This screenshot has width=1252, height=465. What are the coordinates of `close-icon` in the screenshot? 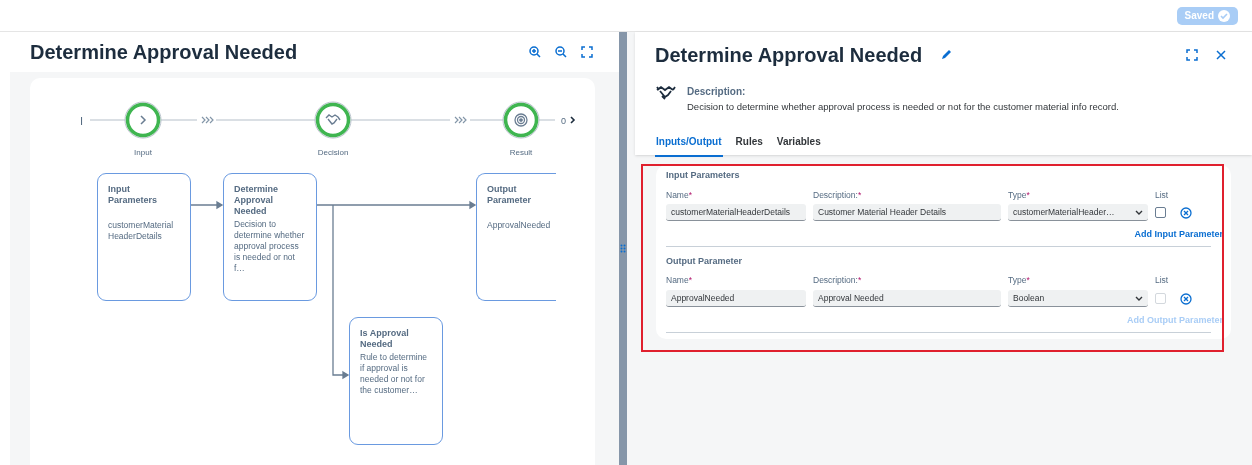 It's located at (1221, 55).